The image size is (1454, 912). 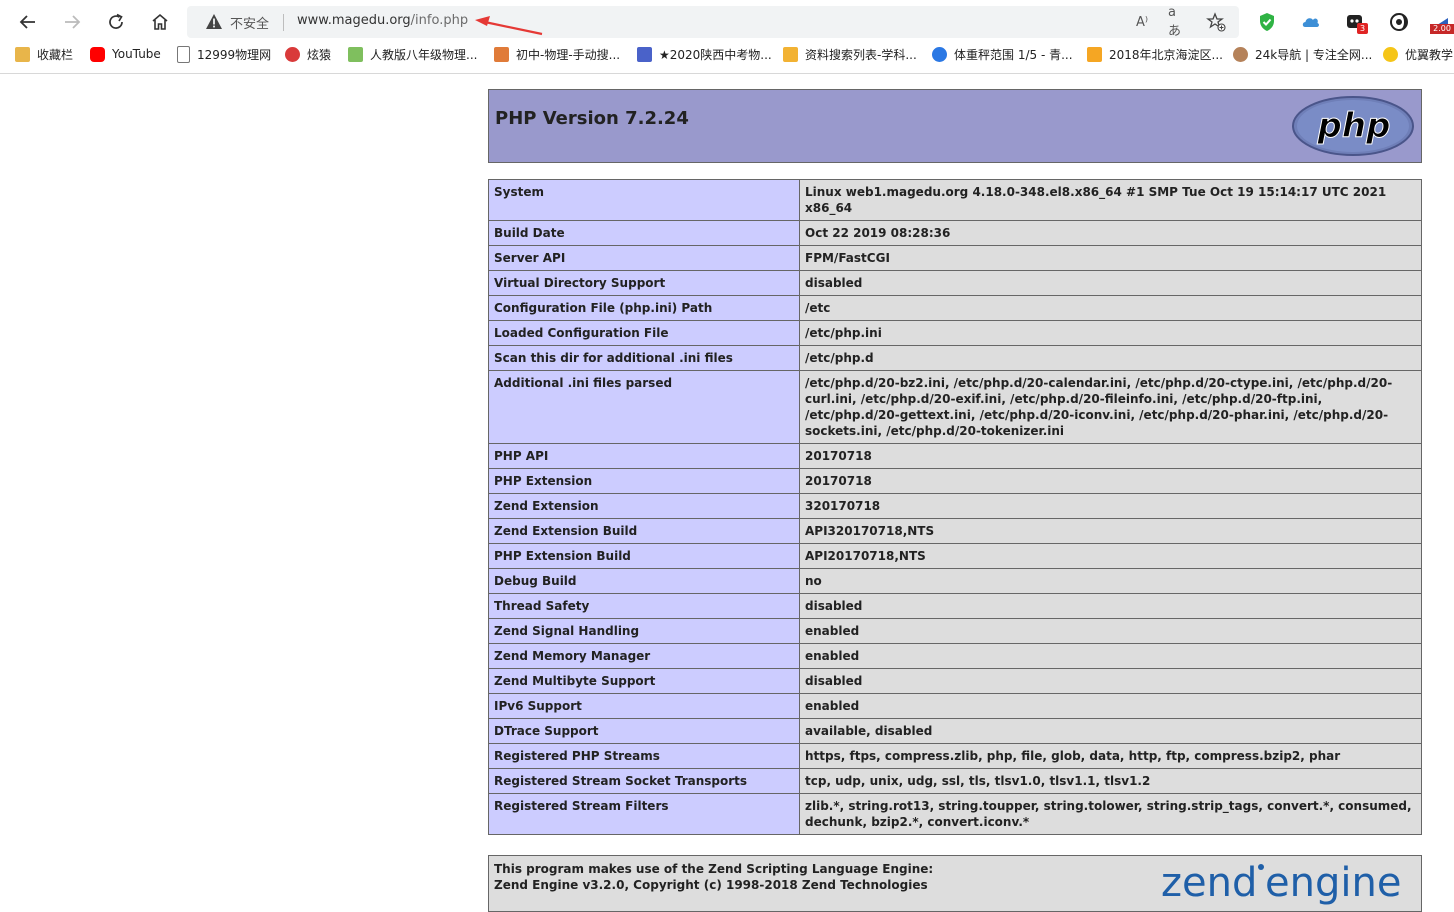 What do you see at coordinates (439, 20) in the screenshot?
I see `url-path: /info.php` at bounding box center [439, 20].